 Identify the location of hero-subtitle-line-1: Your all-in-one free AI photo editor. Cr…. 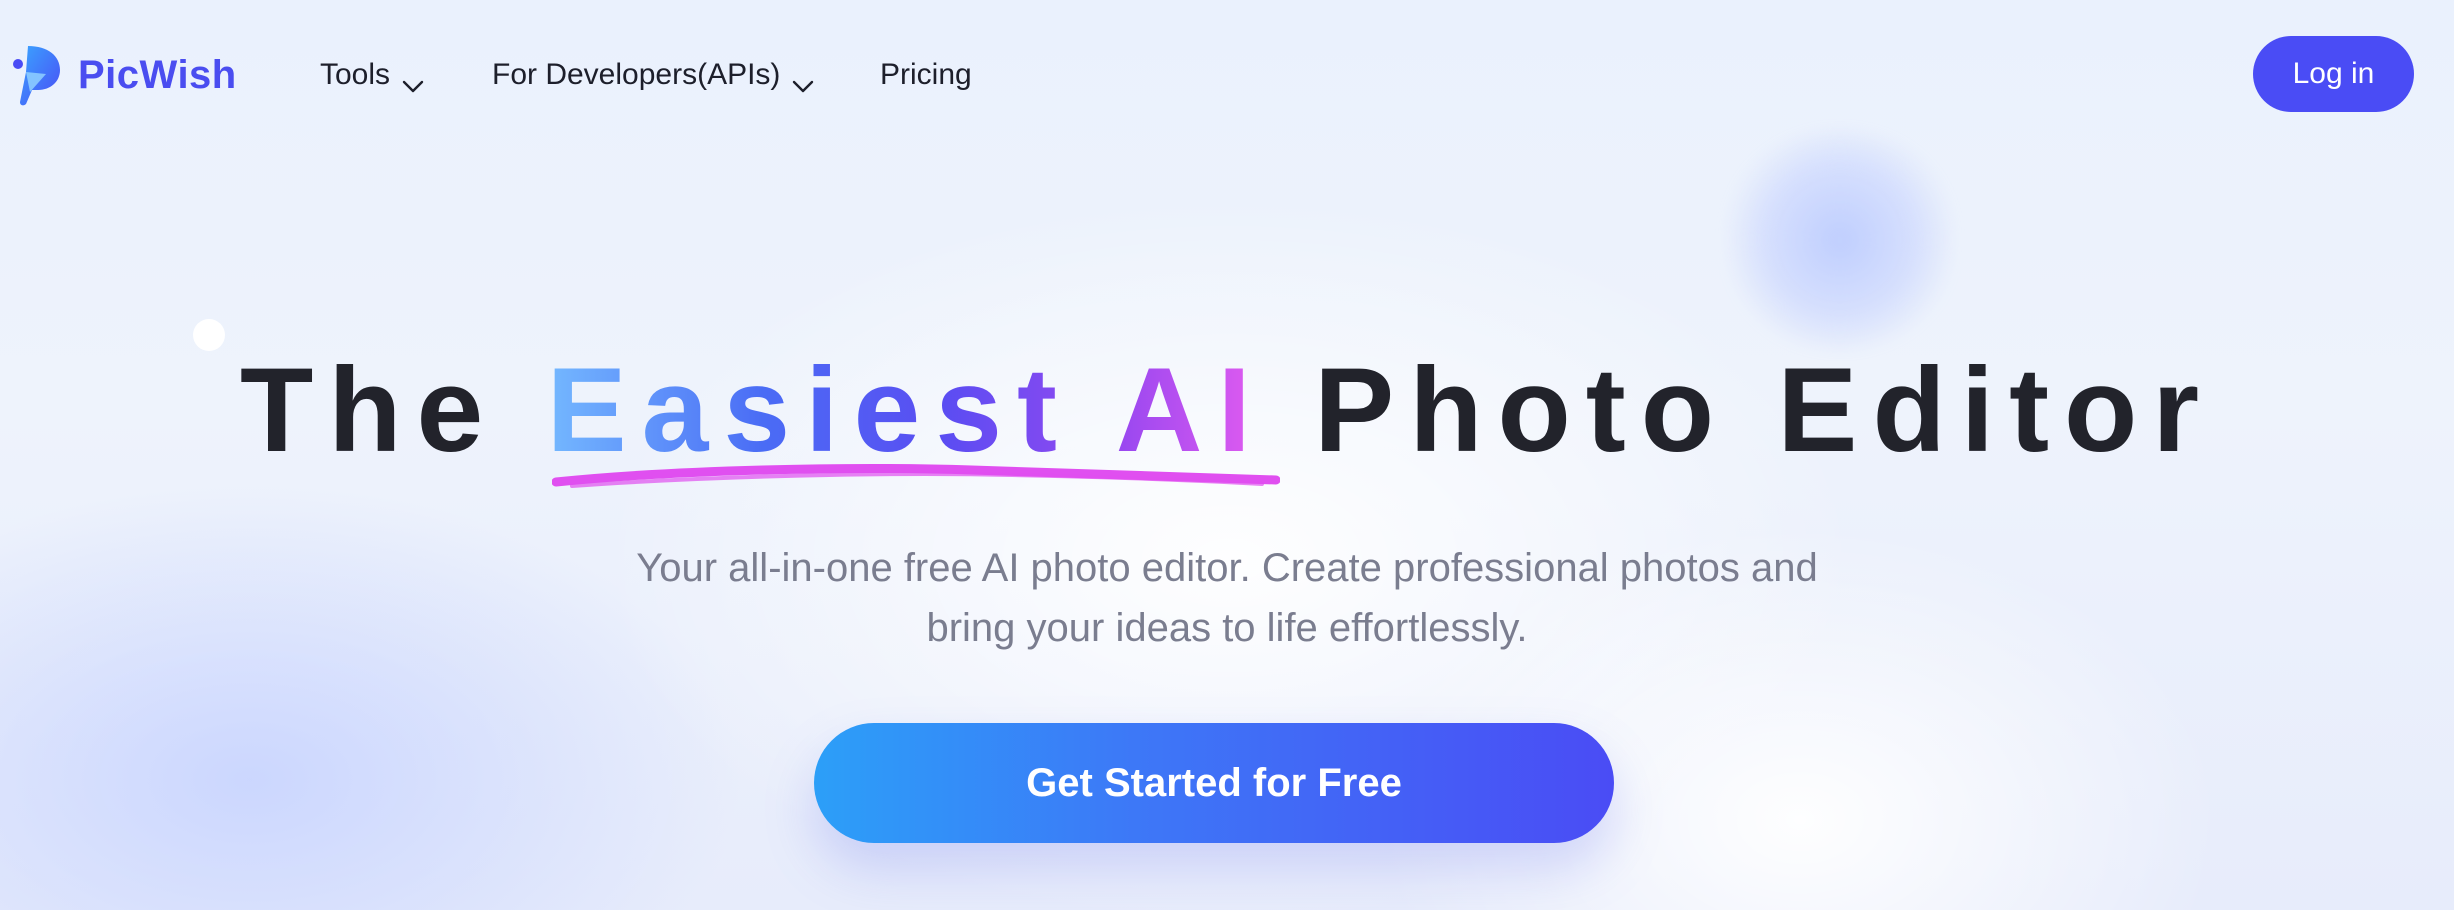
(1227, 568).